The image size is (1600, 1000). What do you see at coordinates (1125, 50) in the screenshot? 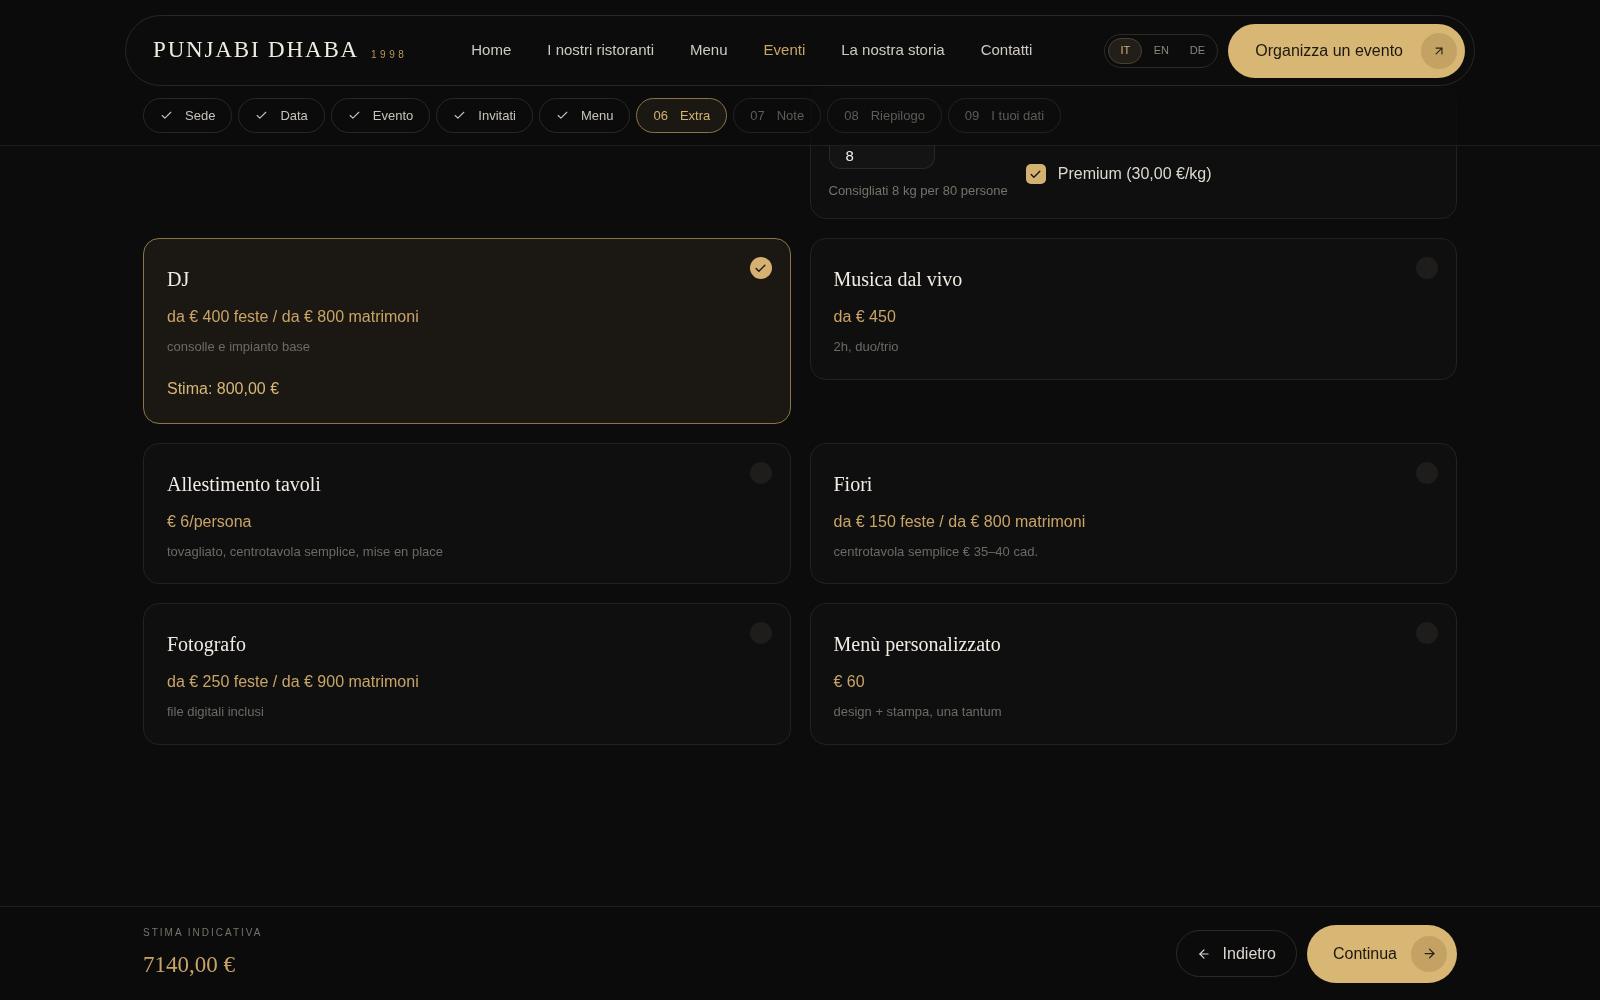
I see `language-button: IT` at bounding box center [1125, 50].